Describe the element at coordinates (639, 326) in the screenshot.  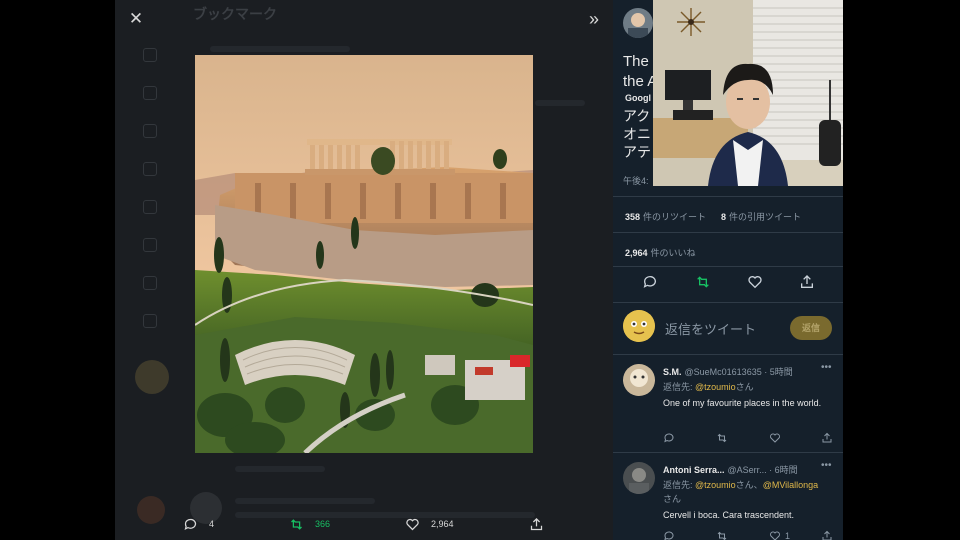
I see `own-avatar` at that location.